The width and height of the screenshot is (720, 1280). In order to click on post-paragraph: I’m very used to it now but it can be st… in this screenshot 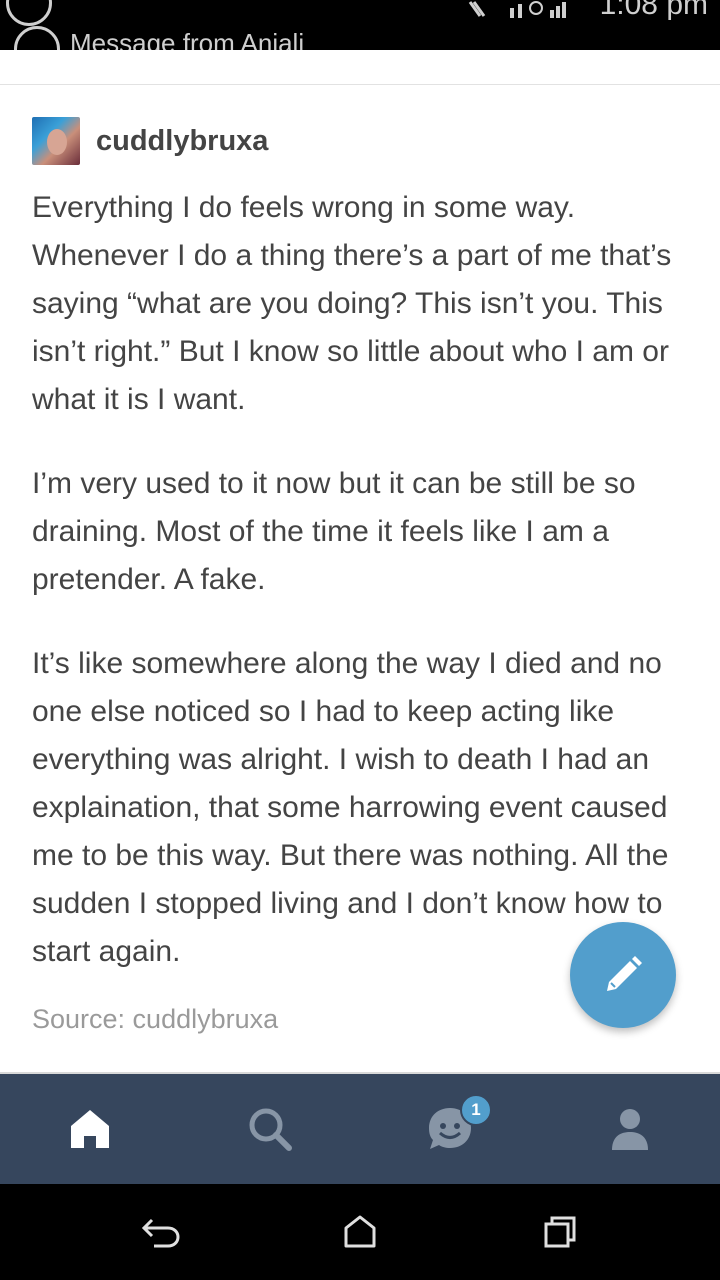, I will do `click(334, 531)`.